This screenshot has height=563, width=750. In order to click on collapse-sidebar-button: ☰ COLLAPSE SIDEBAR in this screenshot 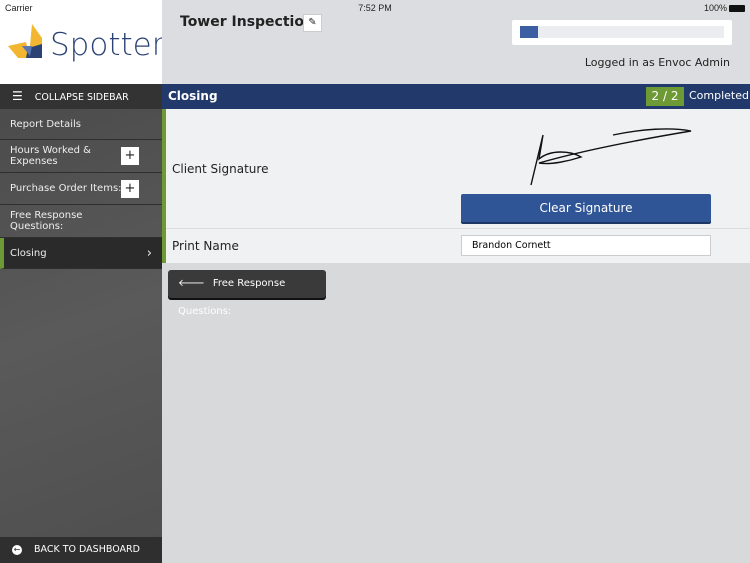, I will do `click(81, 96)`.